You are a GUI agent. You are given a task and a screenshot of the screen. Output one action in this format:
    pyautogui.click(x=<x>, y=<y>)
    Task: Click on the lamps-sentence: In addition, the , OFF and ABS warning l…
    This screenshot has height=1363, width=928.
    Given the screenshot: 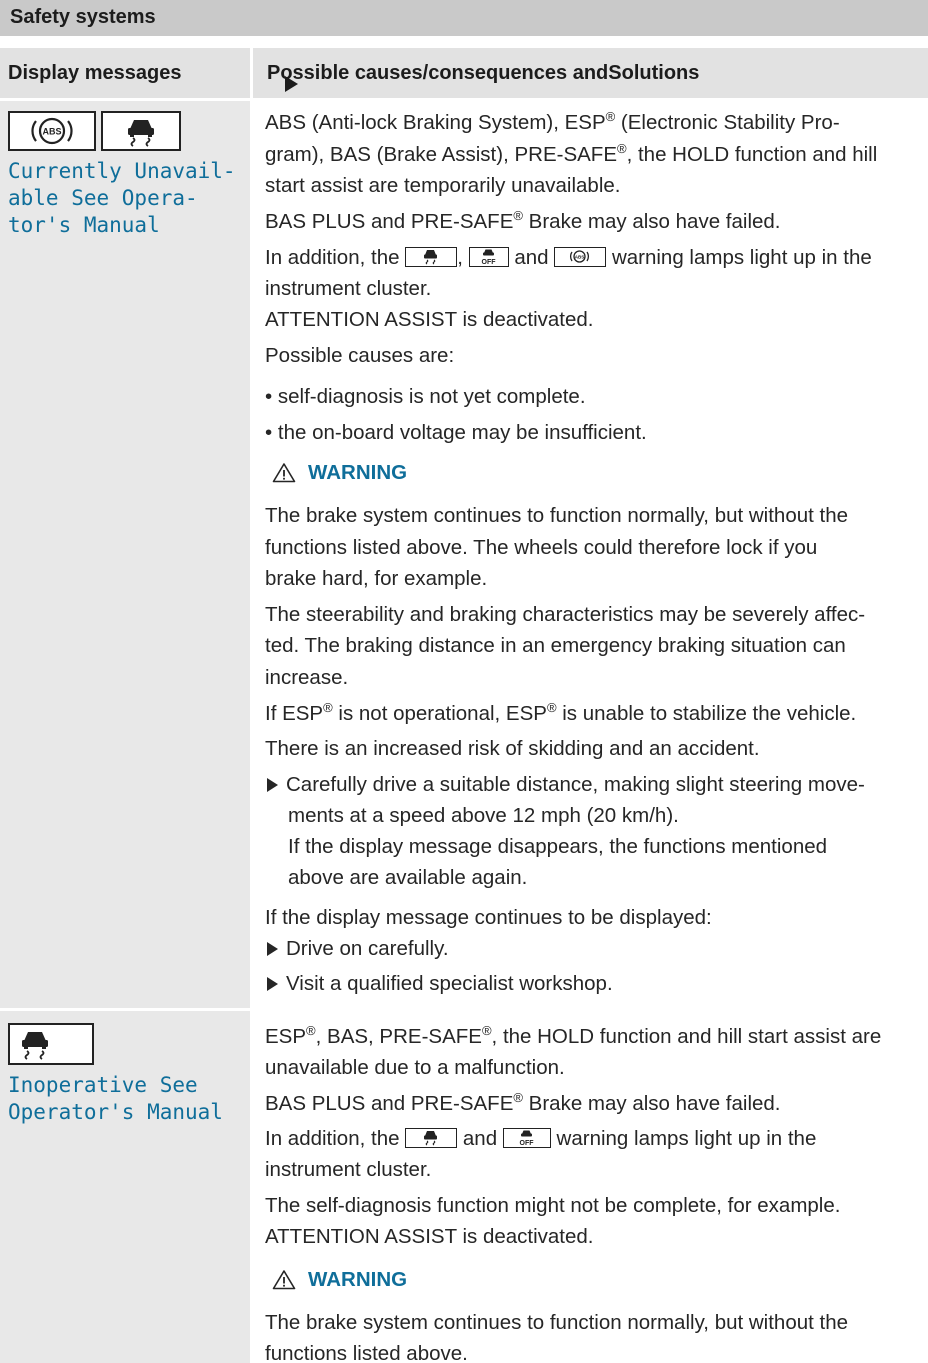 What is the action you would take?
    pyautogui.click(x=568, y=257)
    